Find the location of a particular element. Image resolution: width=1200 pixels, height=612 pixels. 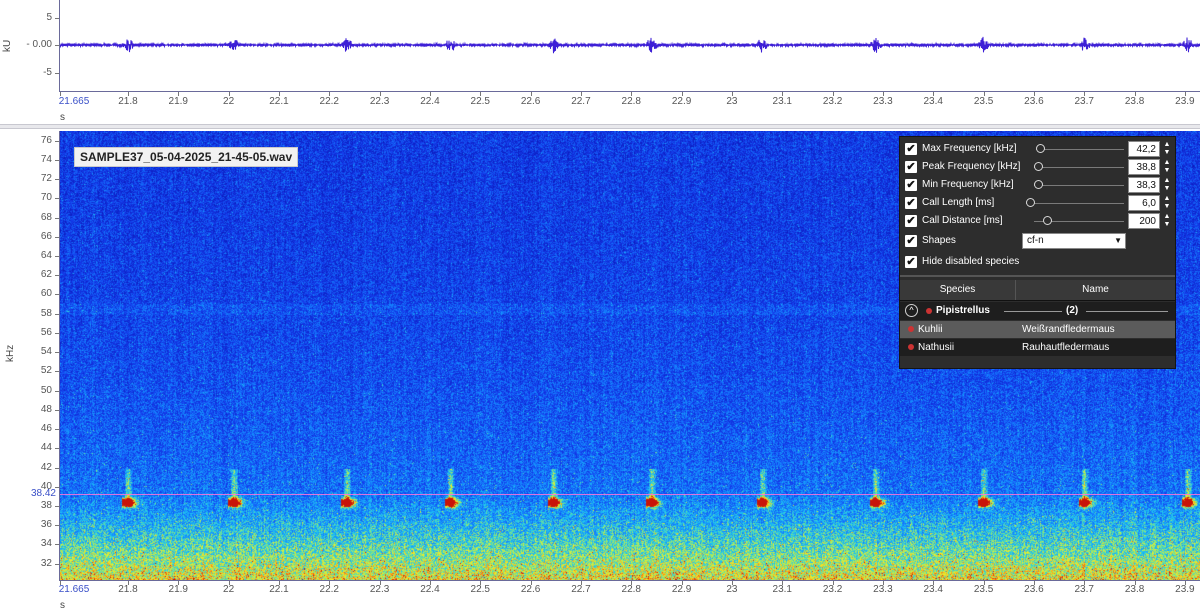

max-frequency-spinner: ▲ ▼ is located at coordinates (1167, 149).